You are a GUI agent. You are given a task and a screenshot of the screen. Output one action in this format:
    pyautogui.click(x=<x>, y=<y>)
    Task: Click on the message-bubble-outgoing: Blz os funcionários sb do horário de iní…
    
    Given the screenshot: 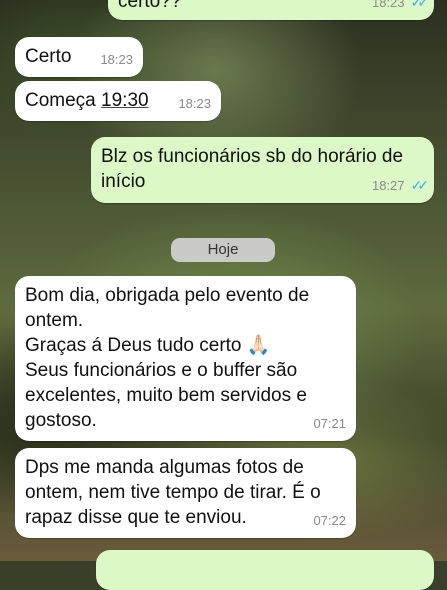 What is the action you would take?
    pyautogui.click(x=262, y=170)
    